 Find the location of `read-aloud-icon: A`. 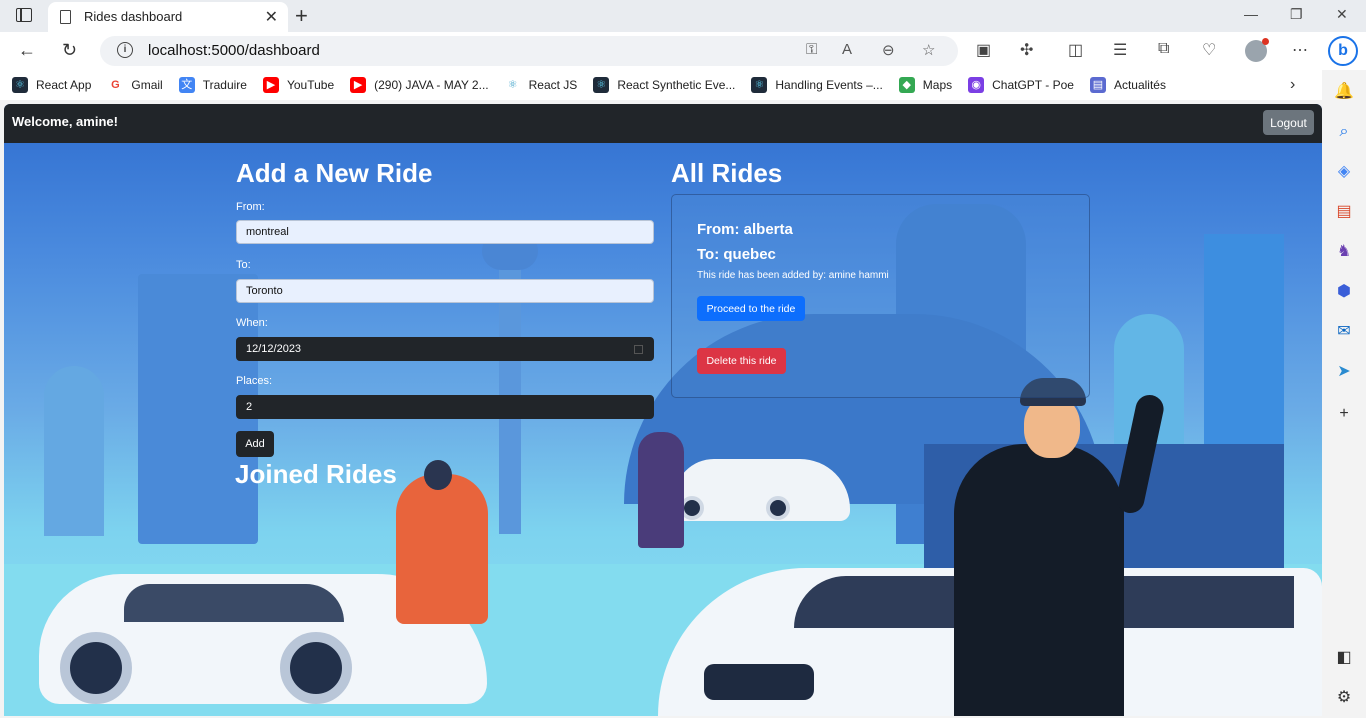

read-aloud-icon: A is located at coordinates (847, 49).